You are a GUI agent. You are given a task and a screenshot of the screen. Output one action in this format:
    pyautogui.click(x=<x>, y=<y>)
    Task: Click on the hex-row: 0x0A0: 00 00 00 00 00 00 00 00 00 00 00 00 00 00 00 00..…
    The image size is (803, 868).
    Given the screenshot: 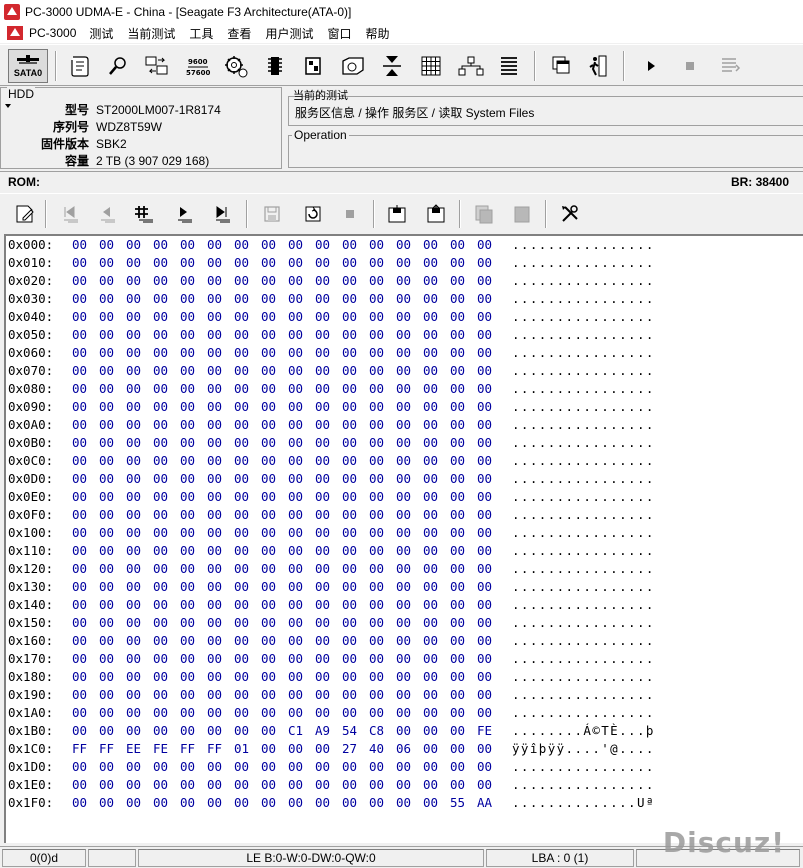 What is the action you would take?
    pyautogui.click(x=398, y=425)
    